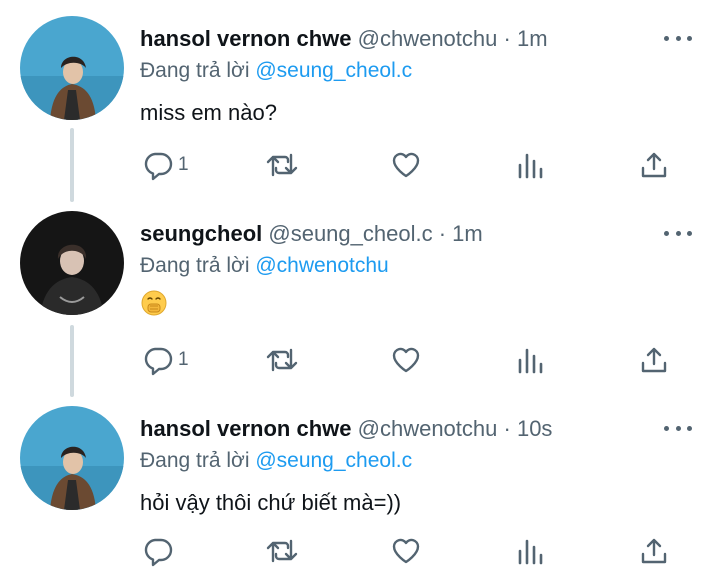  I want to click on tweet-actions, so click(360, 551).